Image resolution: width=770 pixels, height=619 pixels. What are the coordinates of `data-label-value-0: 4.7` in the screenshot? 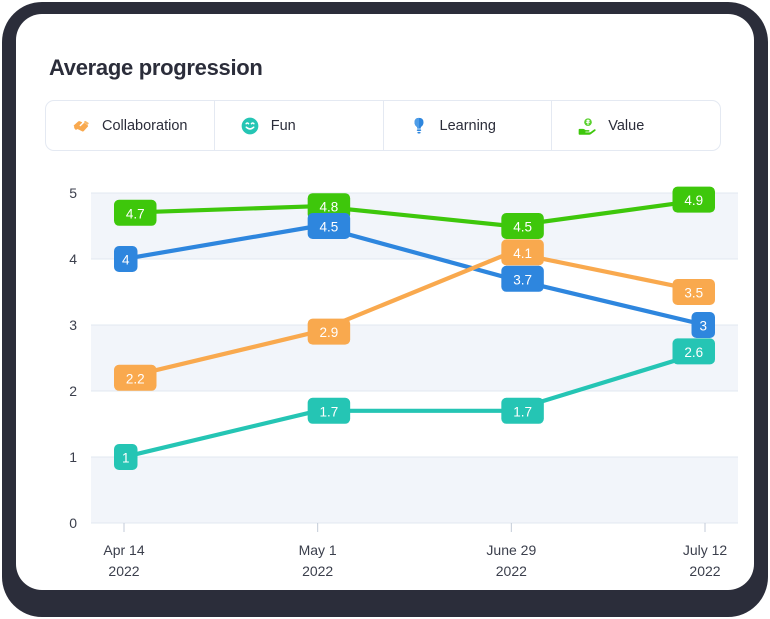 It's located at (135, 212).